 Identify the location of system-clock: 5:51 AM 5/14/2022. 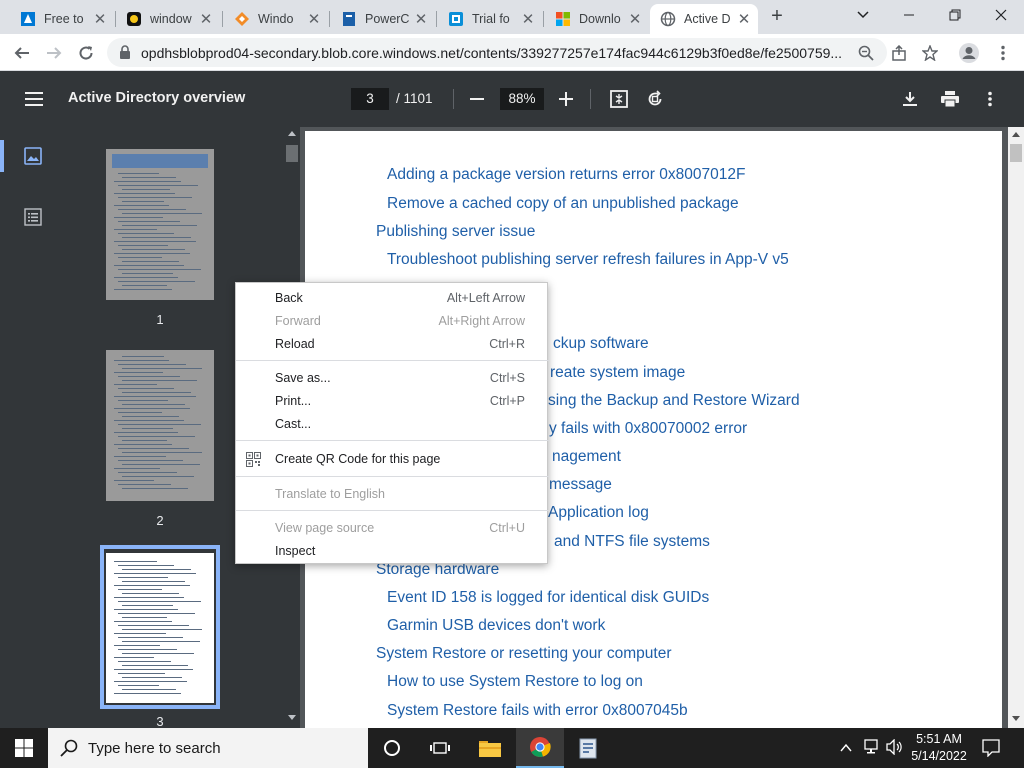
(939, 748).